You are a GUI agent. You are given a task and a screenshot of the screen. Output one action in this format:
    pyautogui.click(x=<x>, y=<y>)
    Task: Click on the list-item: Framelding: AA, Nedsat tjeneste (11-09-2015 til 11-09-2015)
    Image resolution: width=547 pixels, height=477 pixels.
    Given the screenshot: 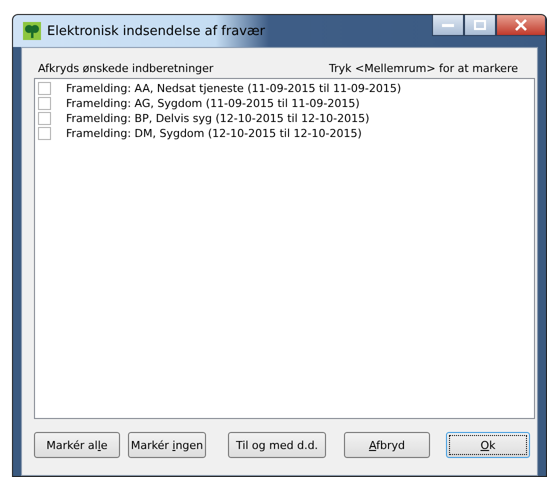 What is the action you would take?
    pyautogui.click(x=234, y=88)
    